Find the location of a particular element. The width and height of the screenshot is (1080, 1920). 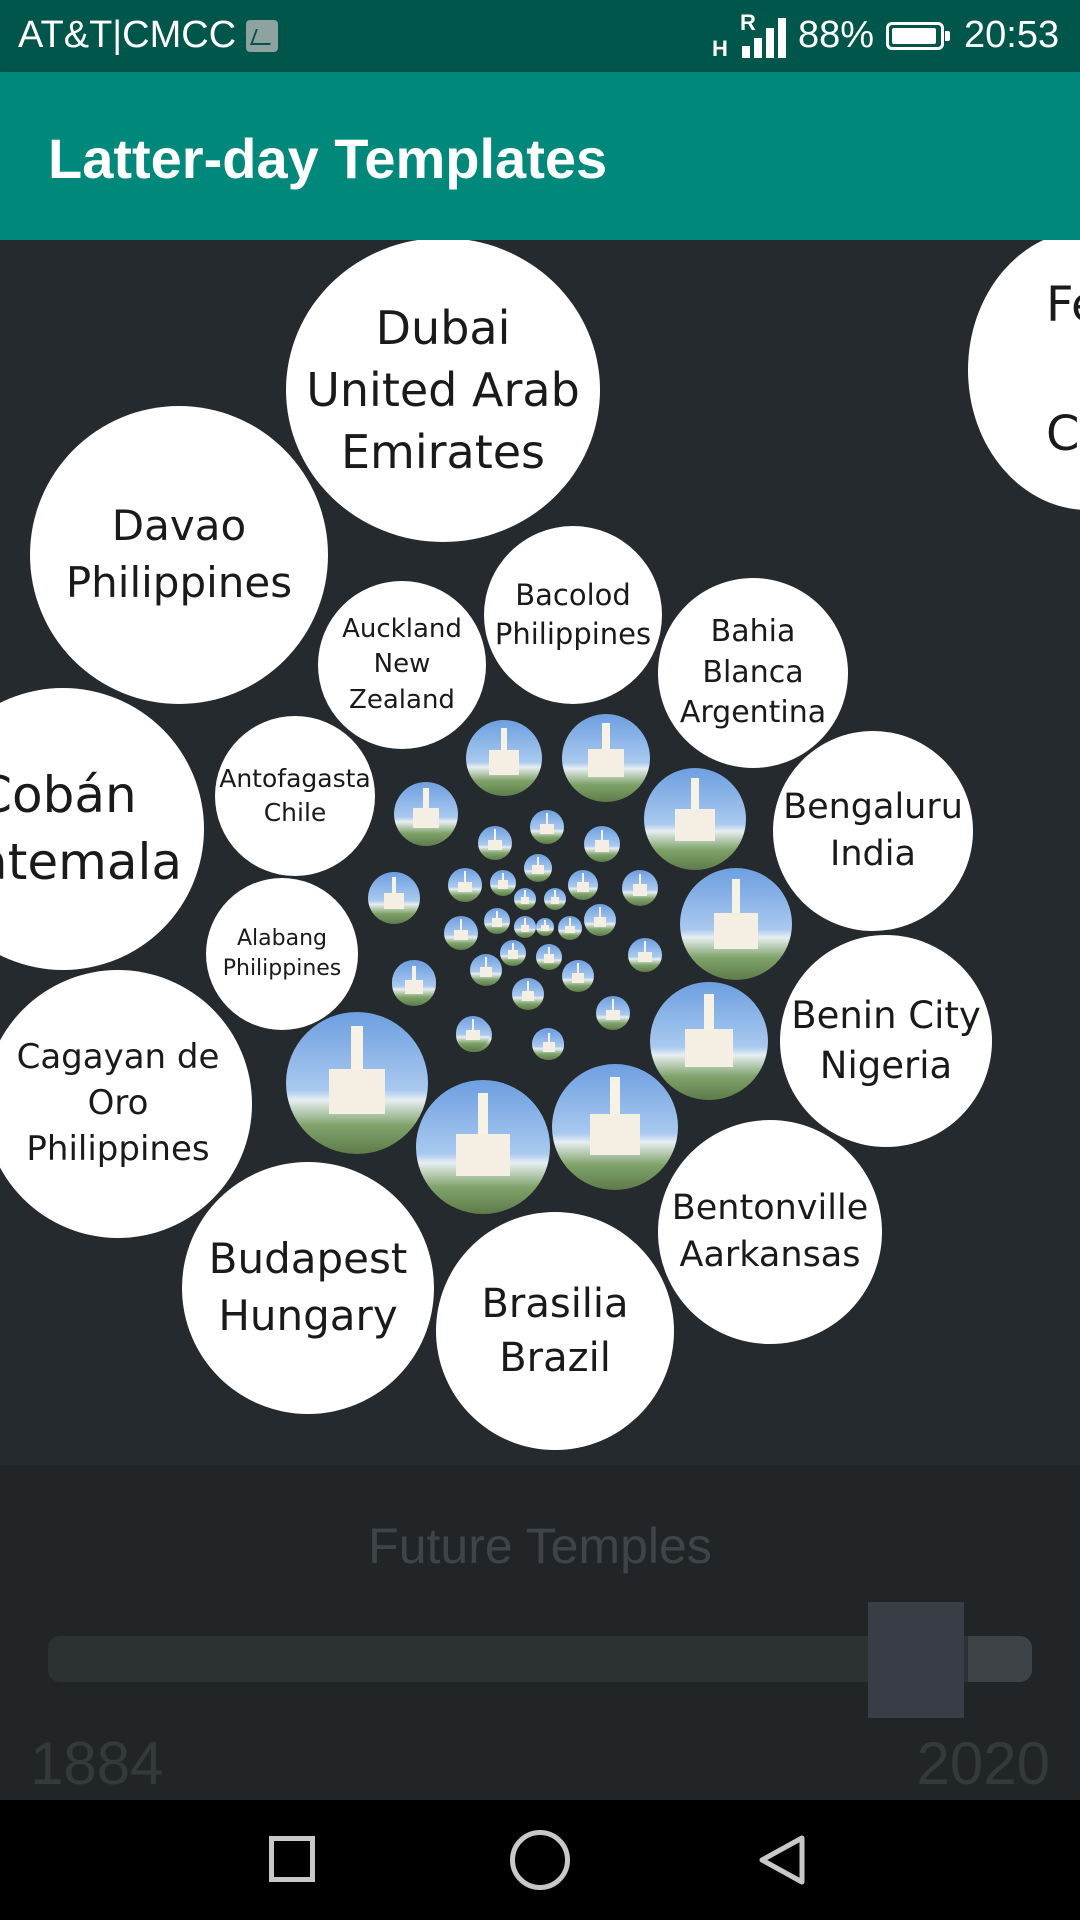

temple-label: Bengaluru India is located at coordinates (873, 830).